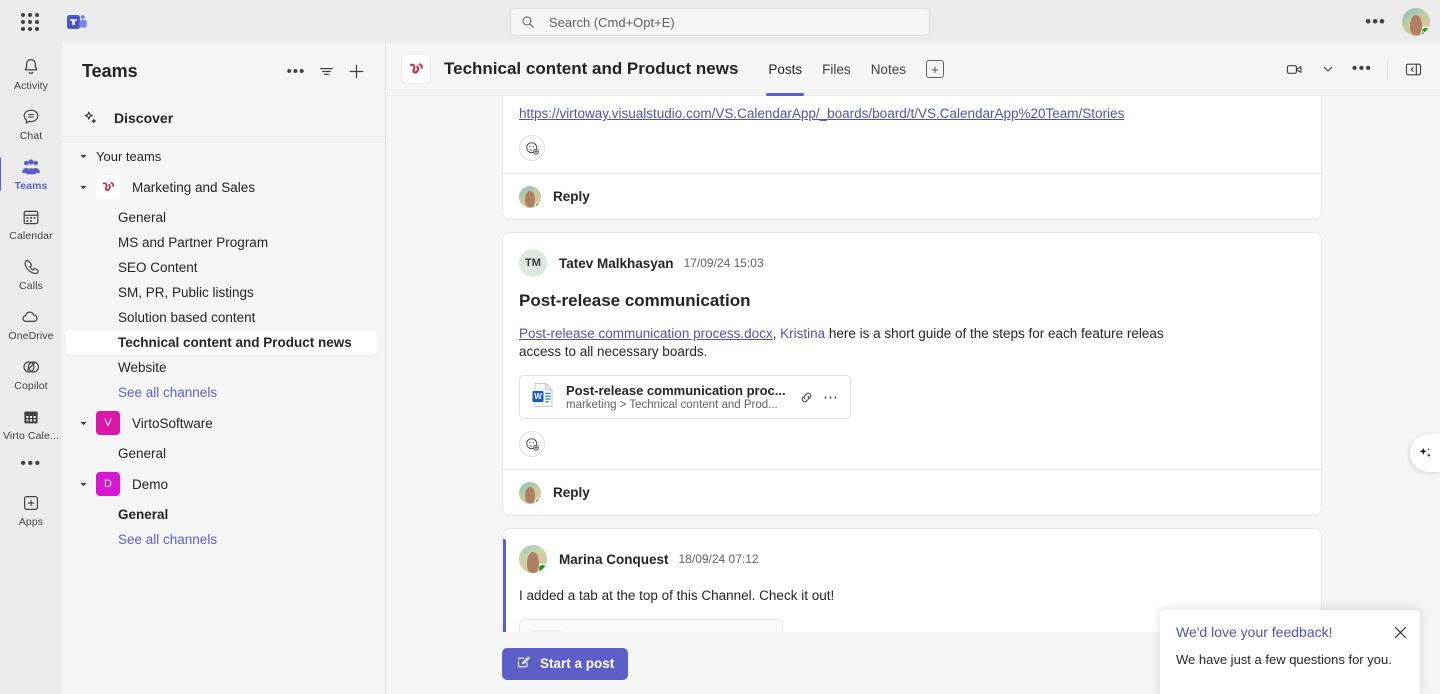  Describe the element at coordinates (1413, 69) in the screenshot. I see `open-side-panel-icon` at that location.